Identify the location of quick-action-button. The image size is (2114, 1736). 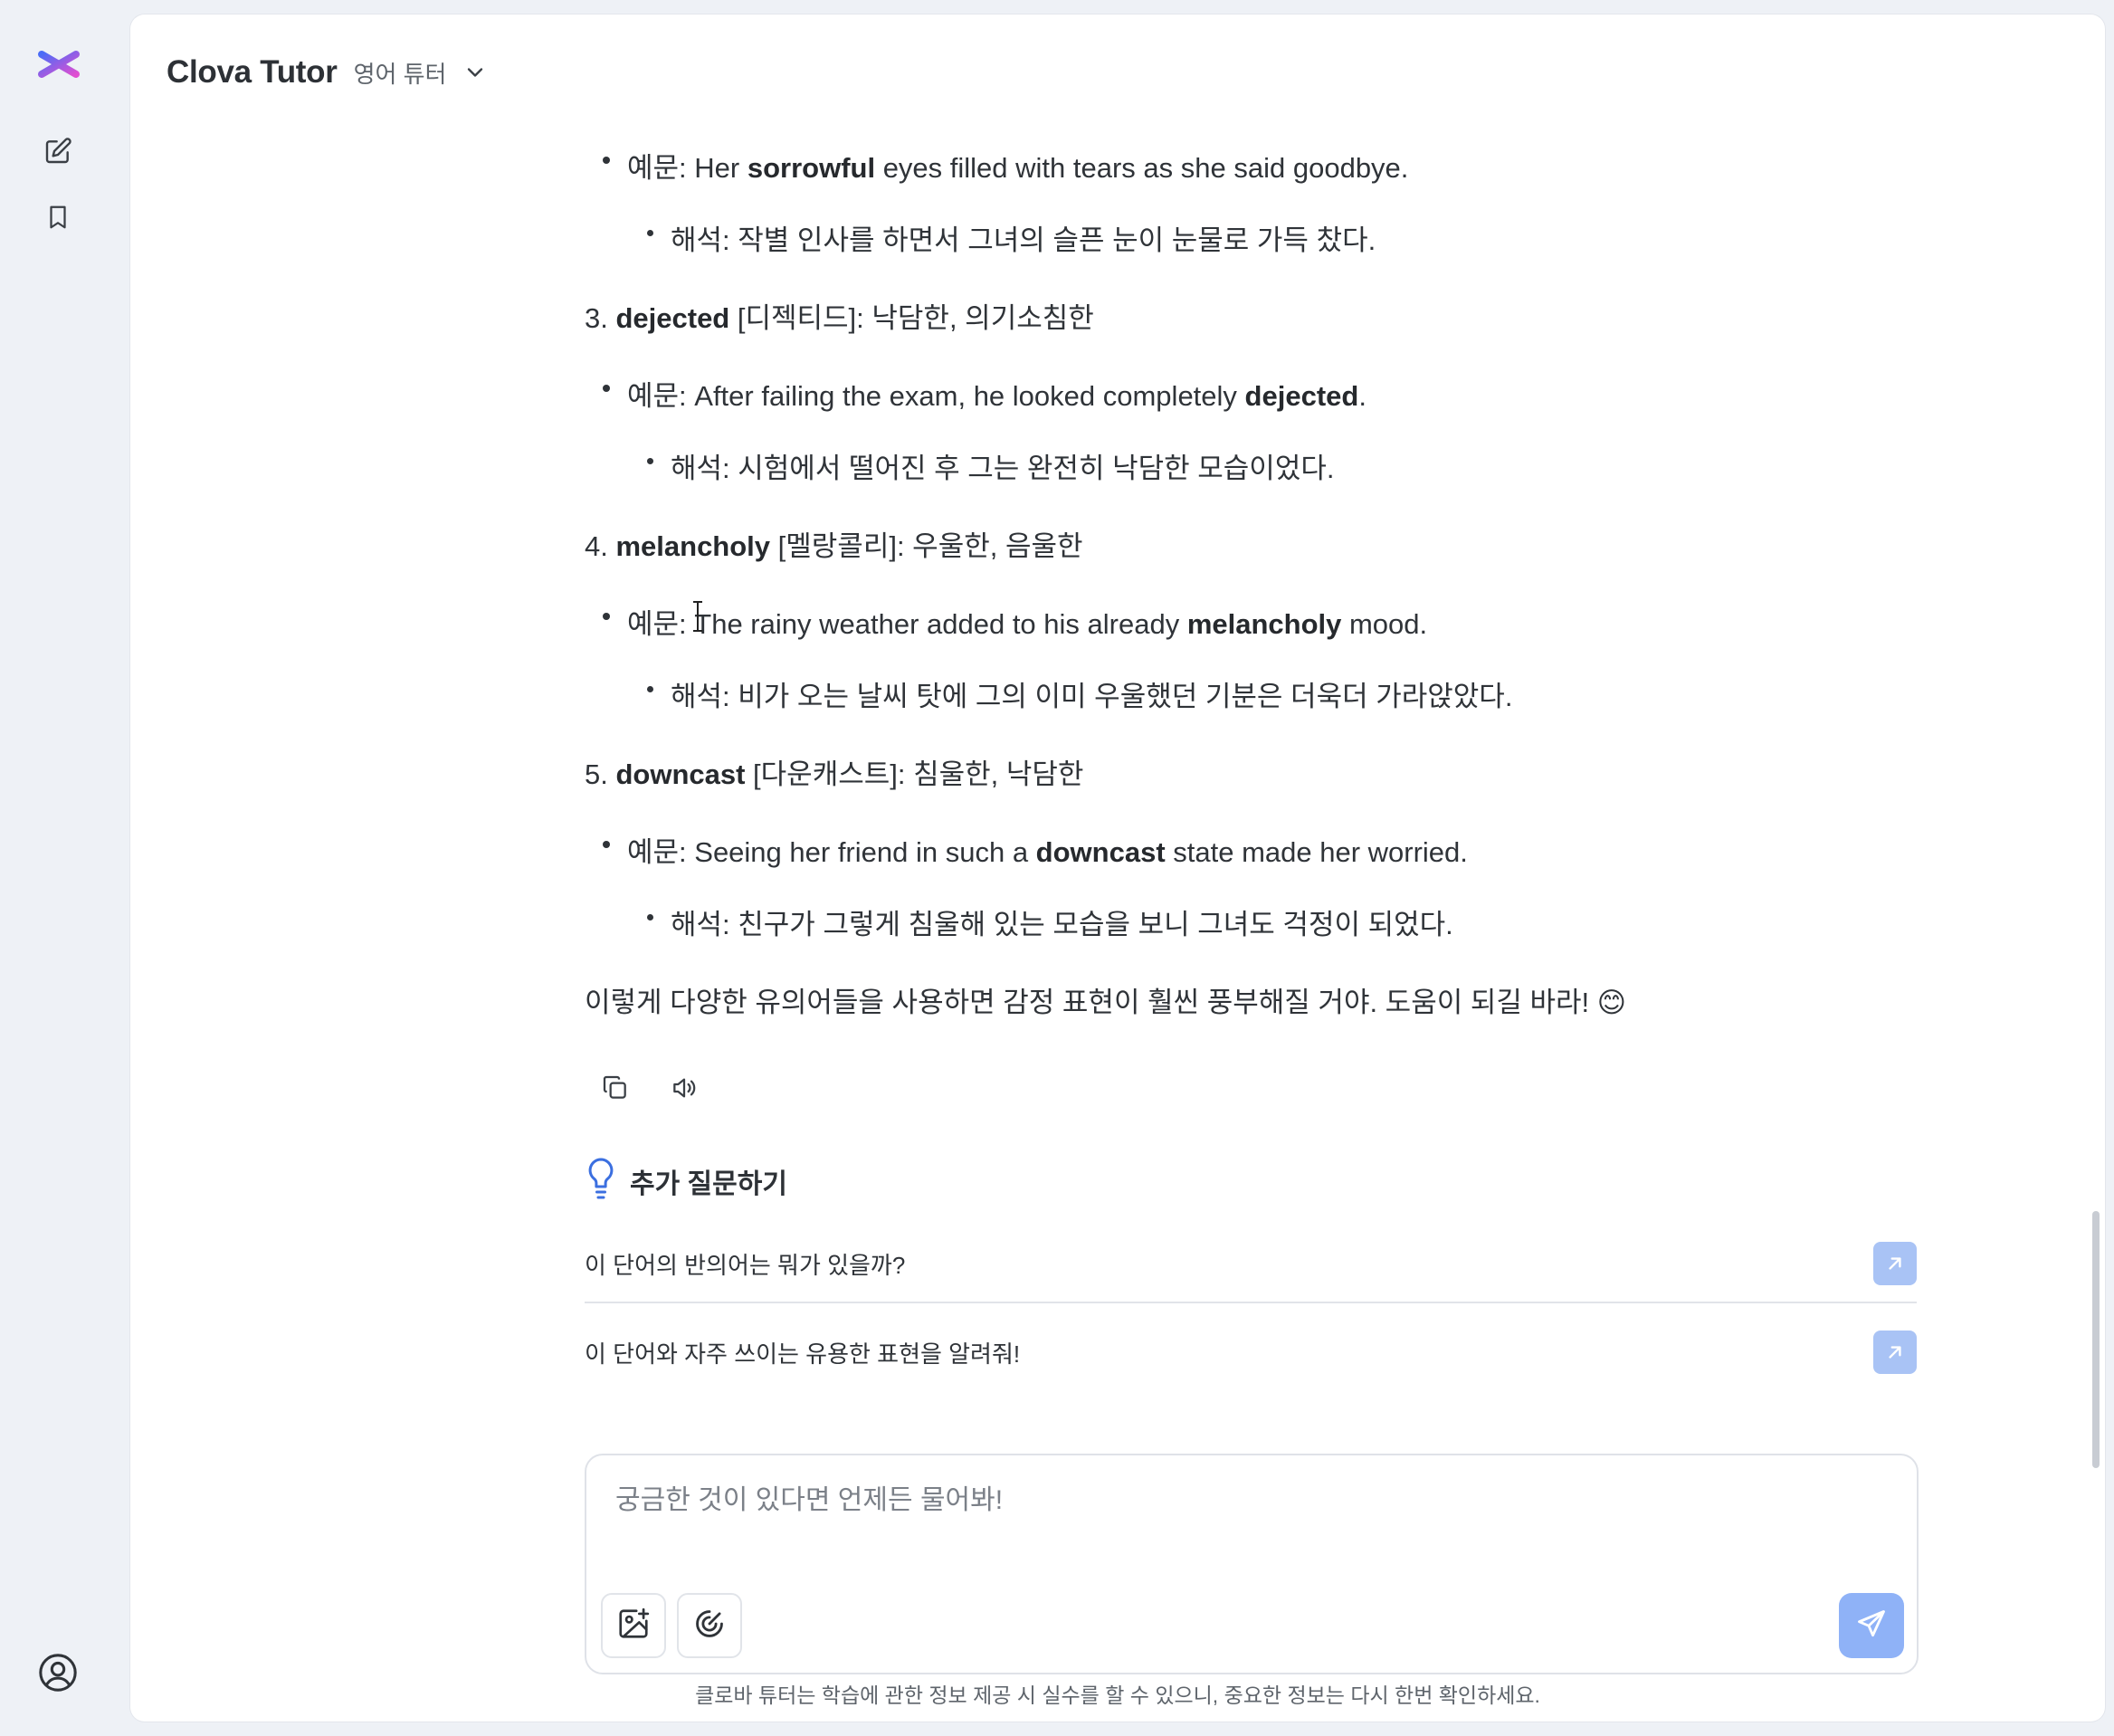
(709, 1625).